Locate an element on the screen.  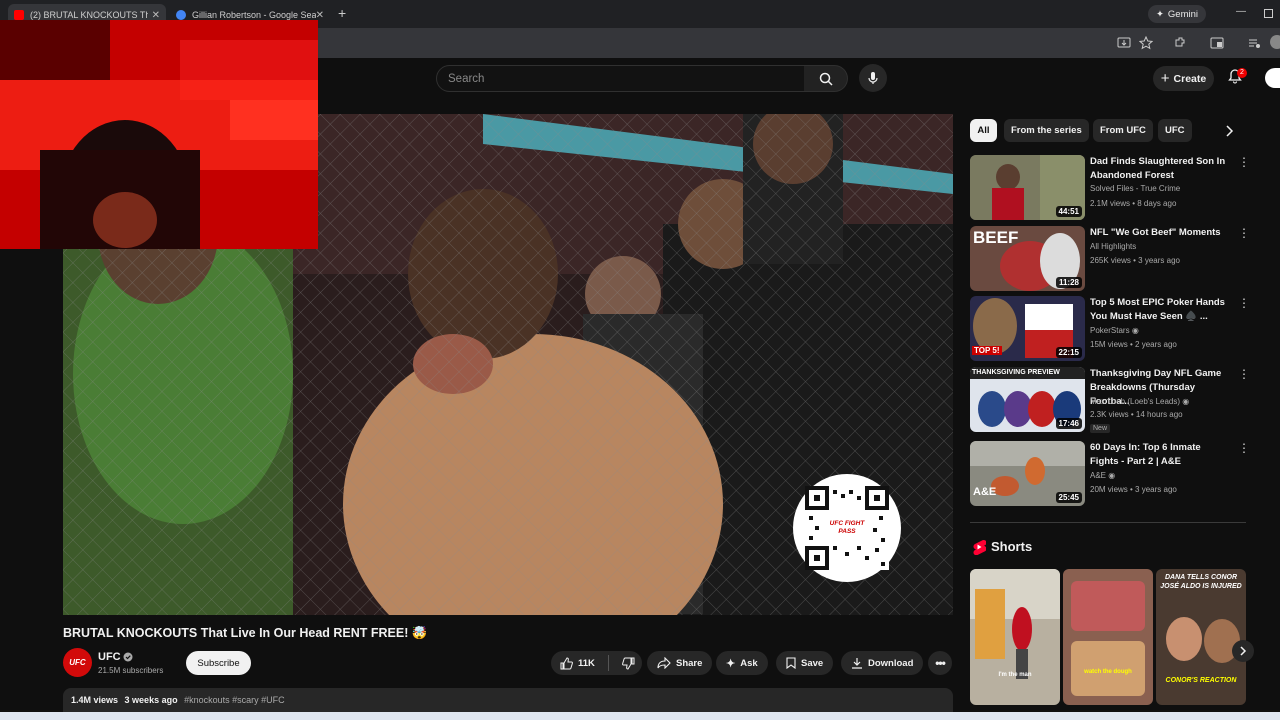
subscribe-button: Subscribe is located at coordinates (218, 663).